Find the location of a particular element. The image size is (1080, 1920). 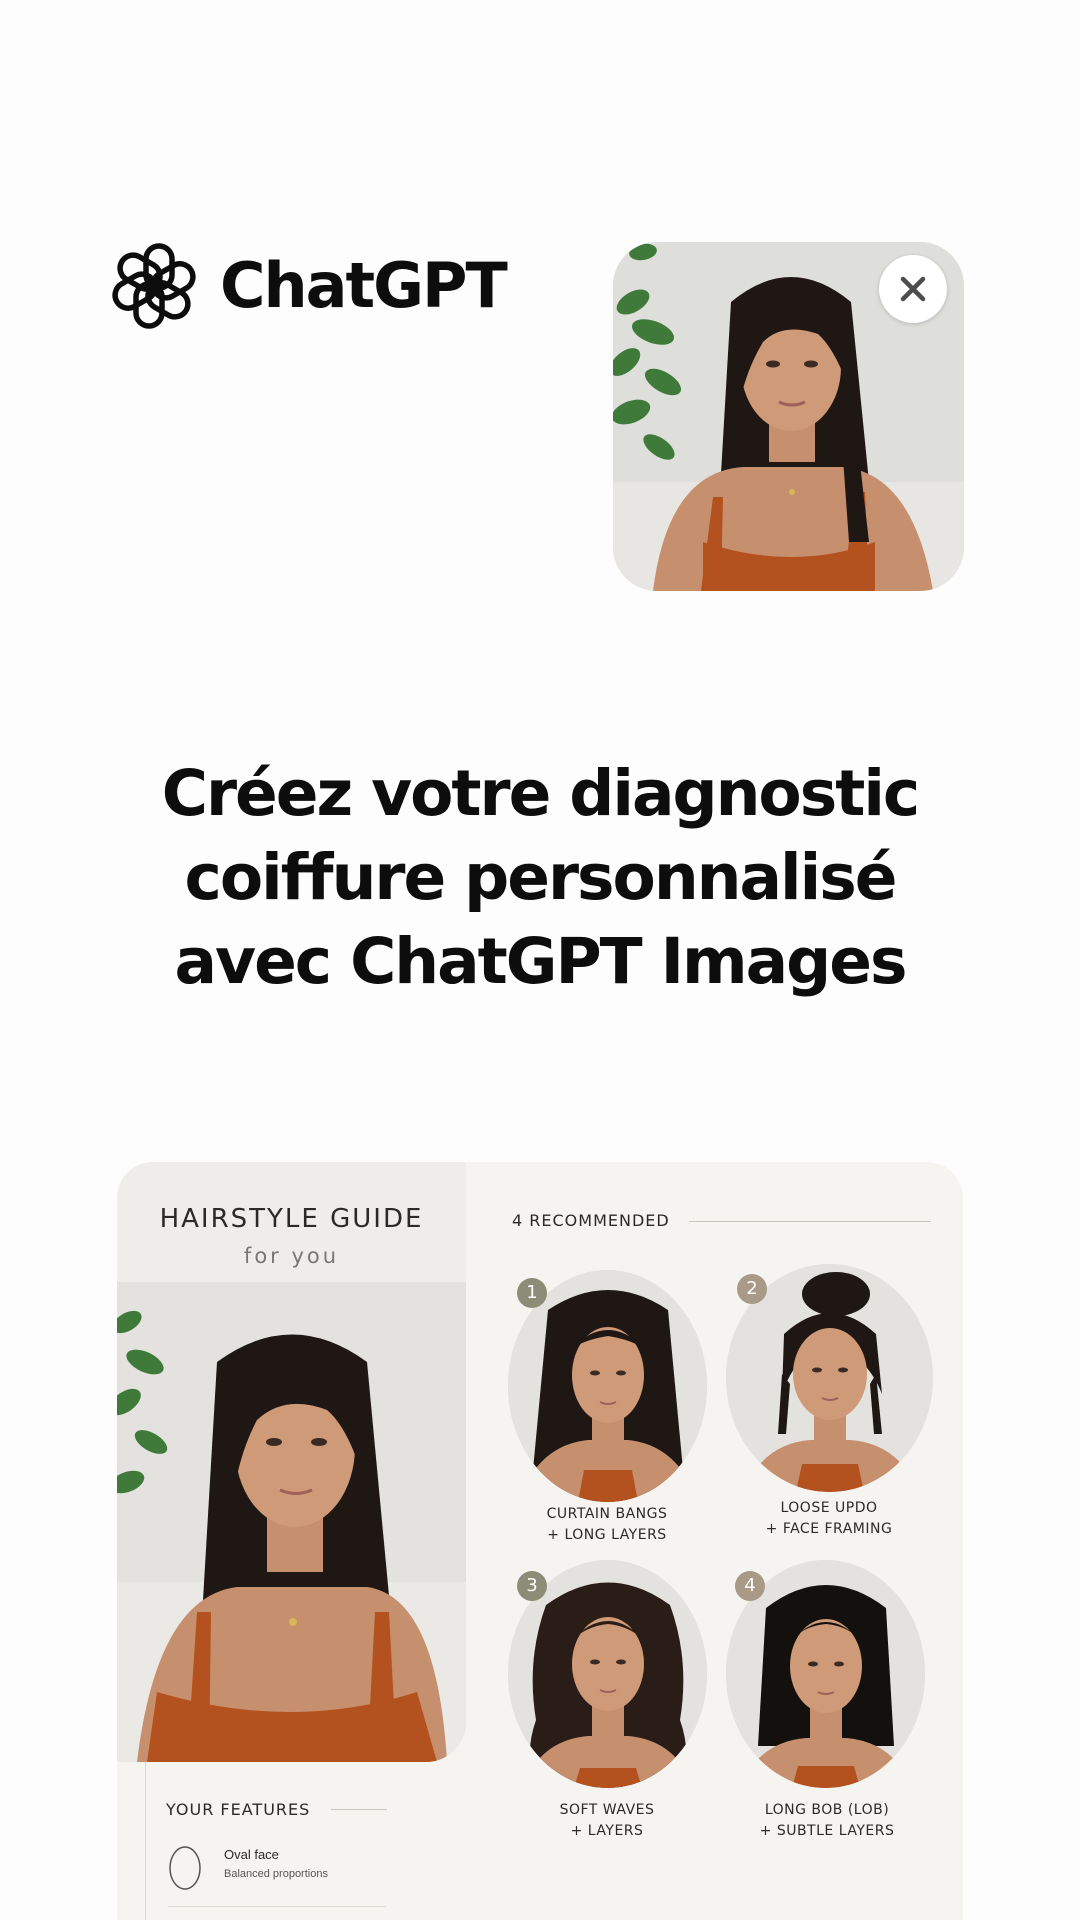

feature-description: Balanced proportions is located at coordinates (276, 1874).